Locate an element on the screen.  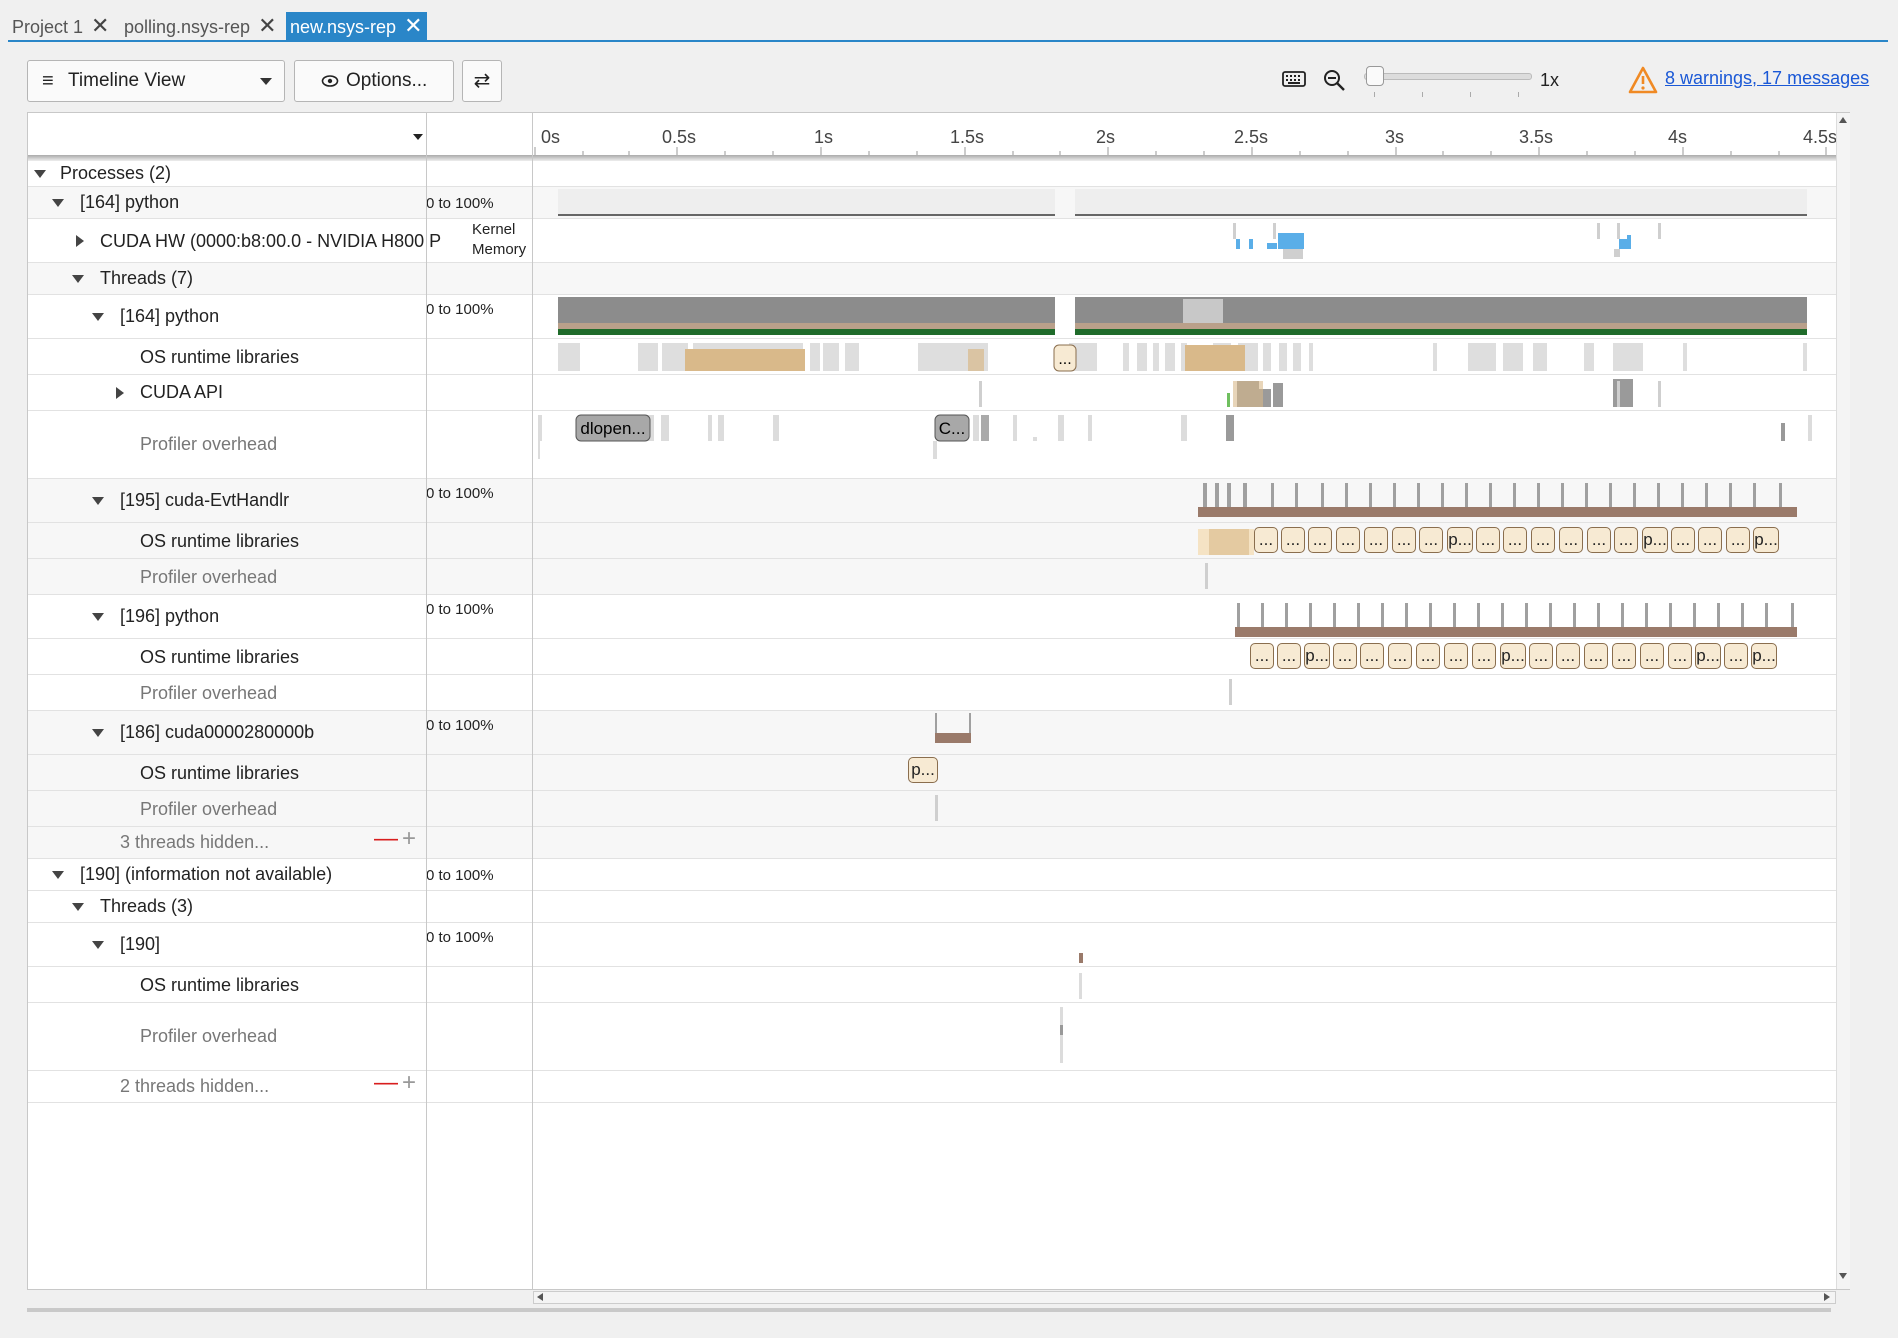
tab-polling: polling.nsys-rep ✕ is located at coordinates (200, 26).